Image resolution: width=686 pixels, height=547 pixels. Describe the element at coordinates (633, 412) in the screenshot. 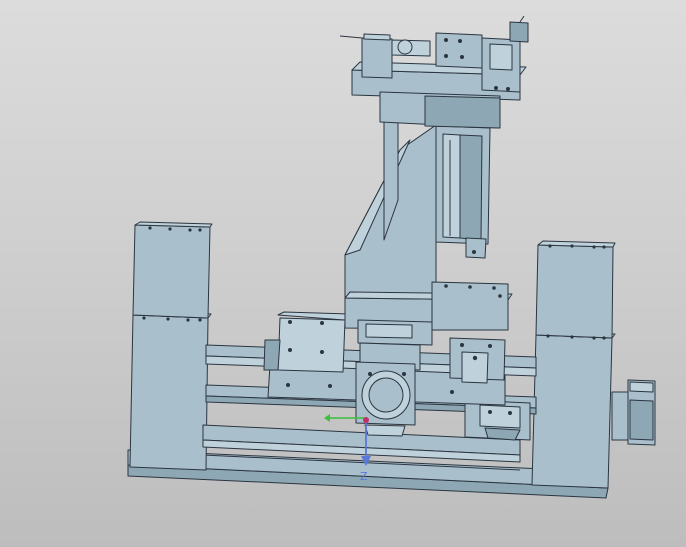

I see `side-motor` at that location.